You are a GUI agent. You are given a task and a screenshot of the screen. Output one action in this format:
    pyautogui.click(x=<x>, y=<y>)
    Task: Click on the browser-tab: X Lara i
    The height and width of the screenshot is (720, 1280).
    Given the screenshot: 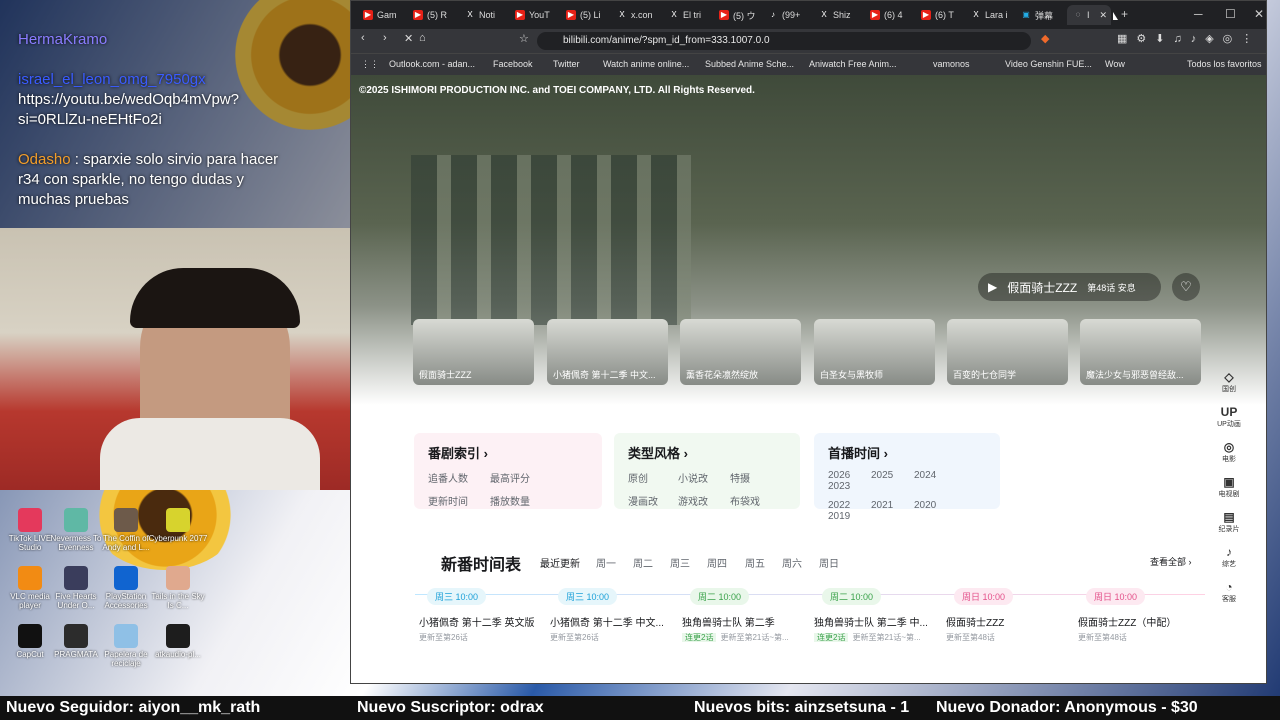 What is the action you would take?
    pyautogui.click(x=993, y=15)
    